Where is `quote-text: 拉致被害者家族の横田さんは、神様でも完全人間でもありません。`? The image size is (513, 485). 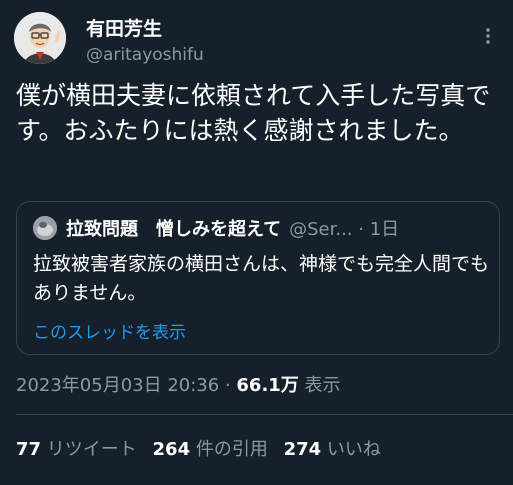 quote-text: 拉致被害者家族の横田さんは、神様でも完全人間でもありません。 is located at coordinates (261, 278).